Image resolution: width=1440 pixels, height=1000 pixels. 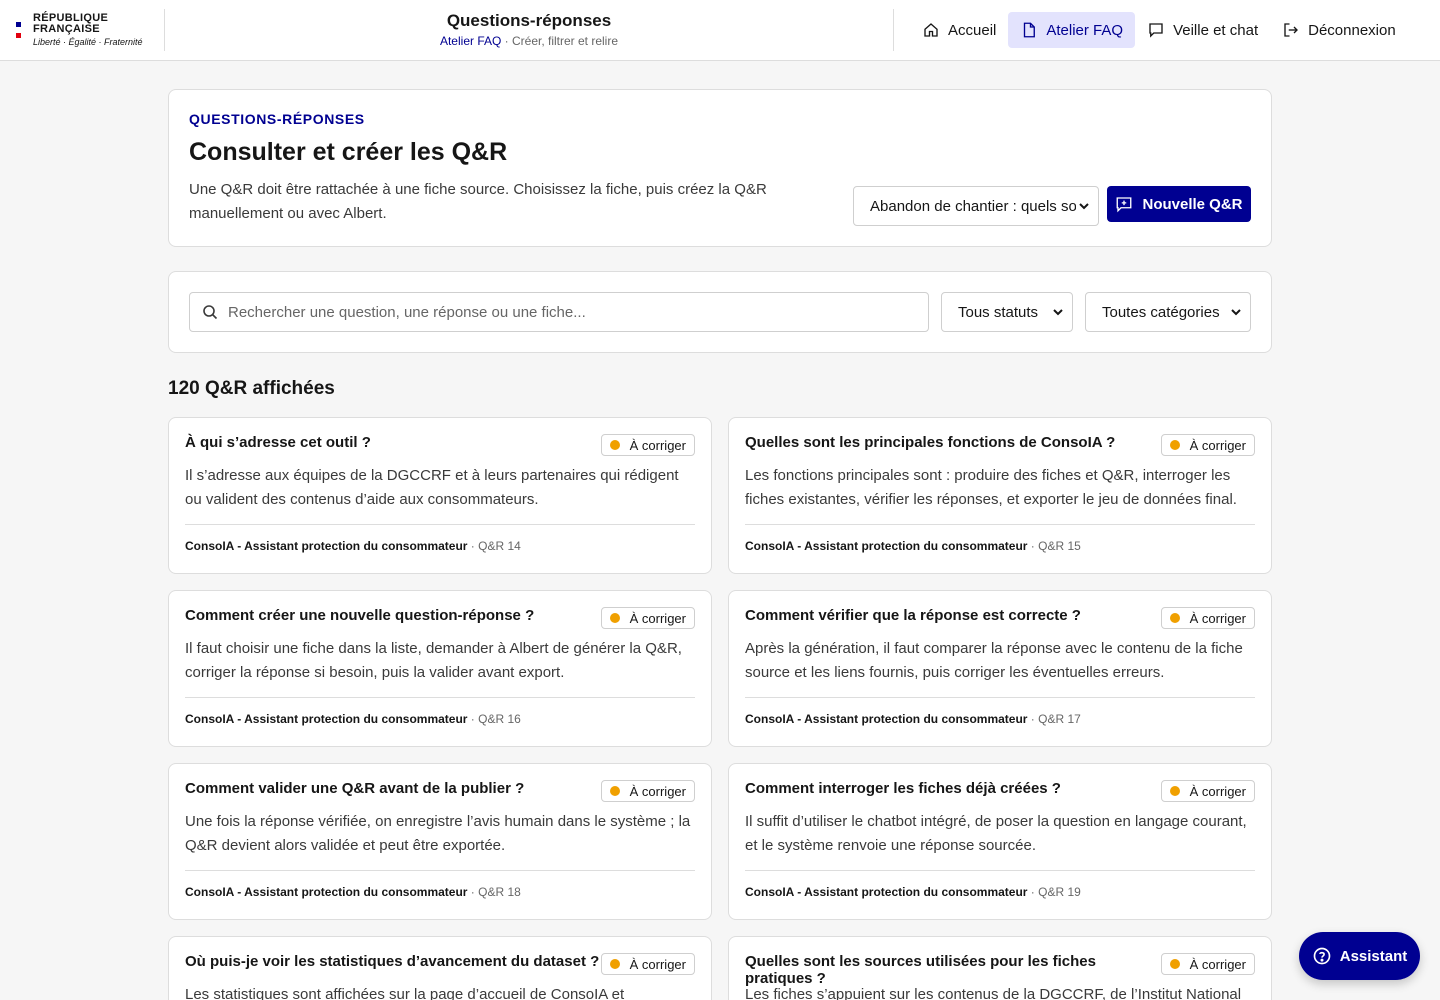 I want to click on fiche-select-value: Abandon de chantier : quels sont, so click(x=980, y=206).